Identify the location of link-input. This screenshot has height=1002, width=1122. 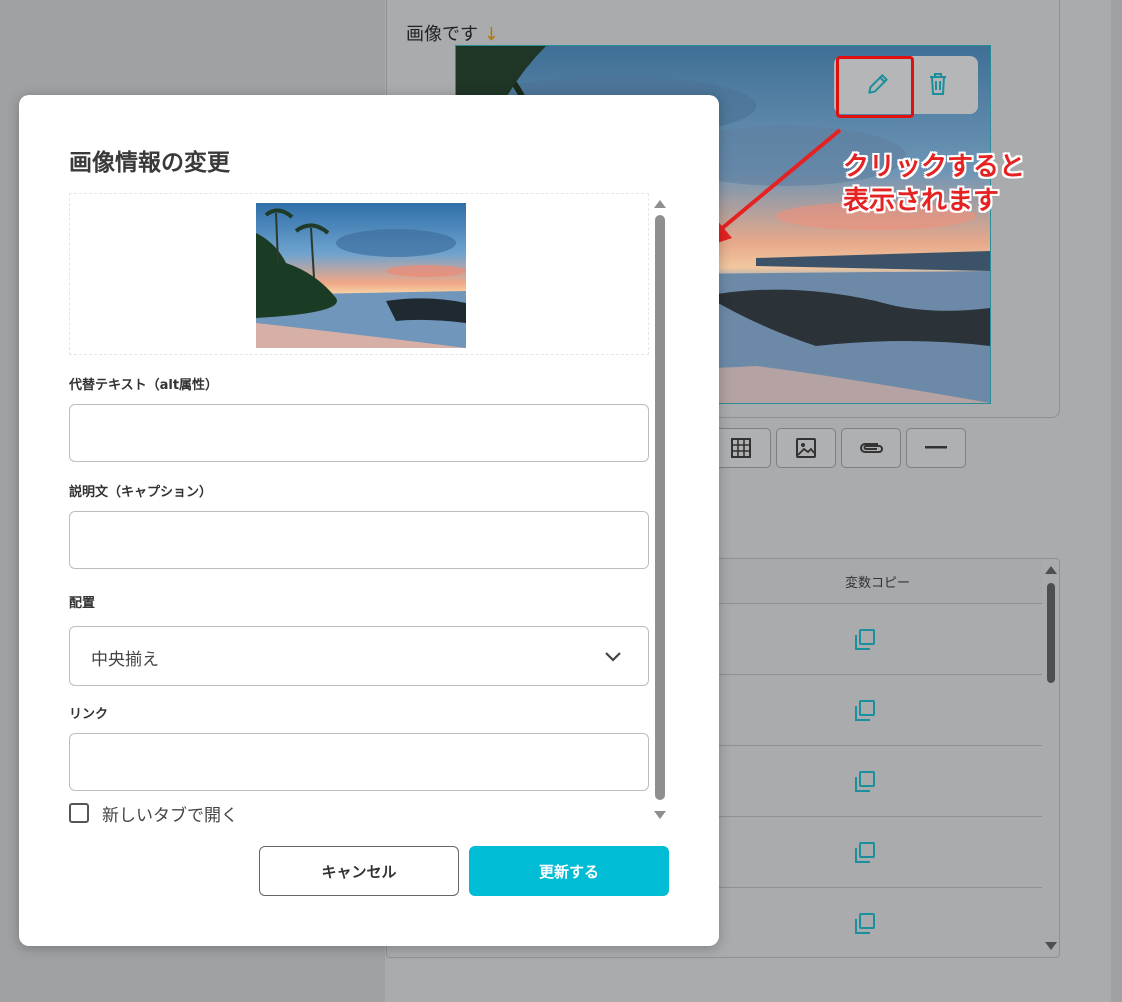
(359, 762).